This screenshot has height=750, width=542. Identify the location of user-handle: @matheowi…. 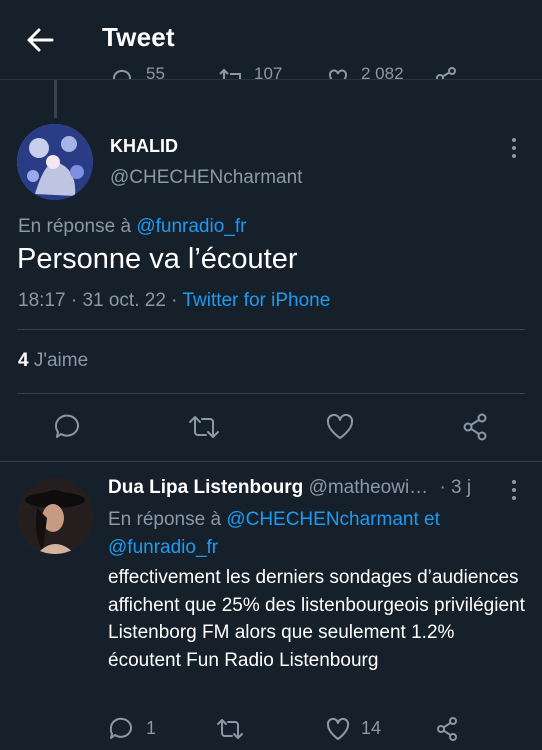
(369, 487).